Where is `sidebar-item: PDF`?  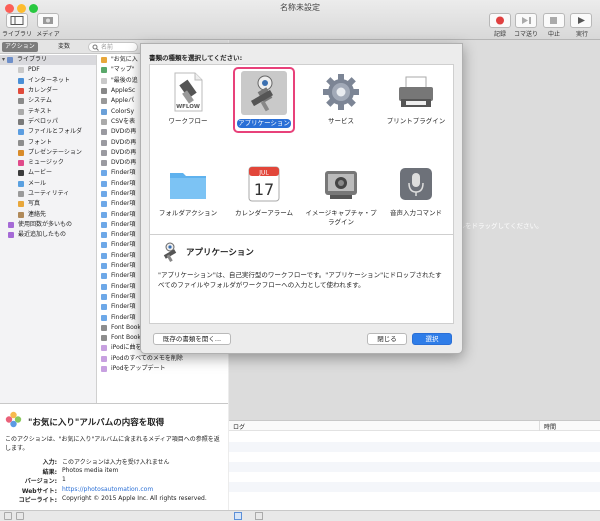
sidebar-item: PDF is located at coordinates (48, 70).